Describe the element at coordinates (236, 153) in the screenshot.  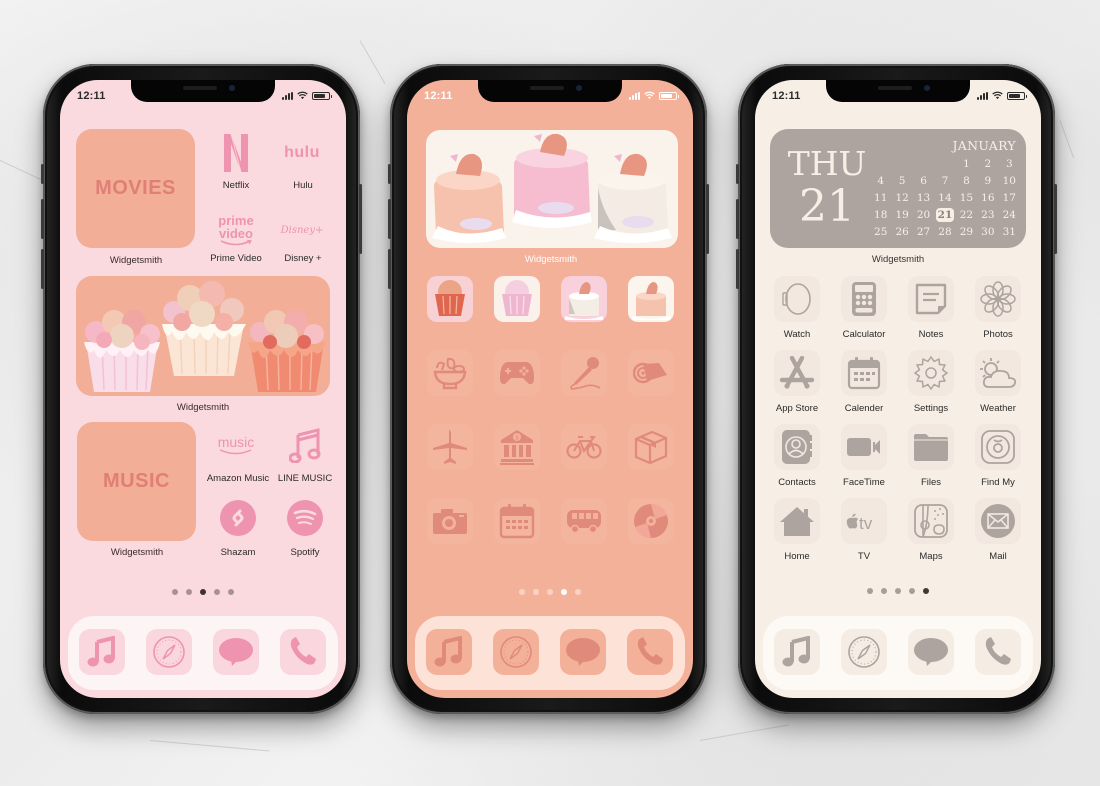
I see `netflix-app` at that location.